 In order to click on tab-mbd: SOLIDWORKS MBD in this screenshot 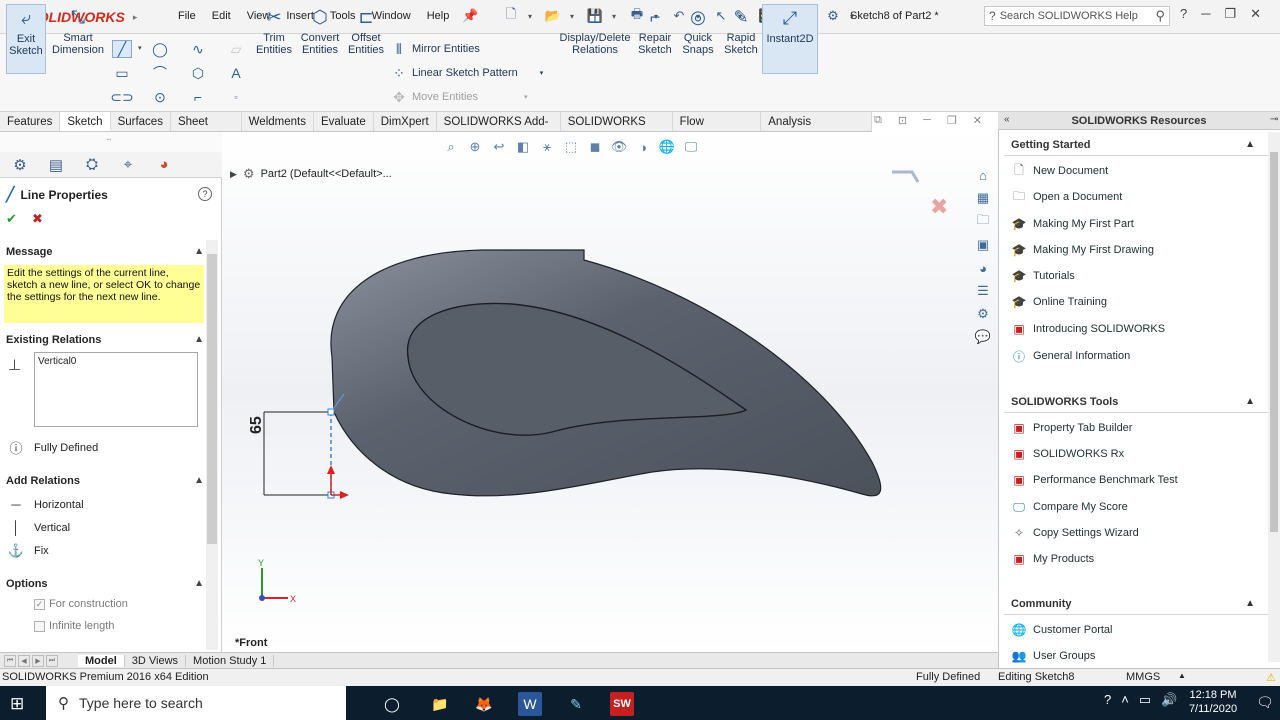, I will do `click(617, 130)`.